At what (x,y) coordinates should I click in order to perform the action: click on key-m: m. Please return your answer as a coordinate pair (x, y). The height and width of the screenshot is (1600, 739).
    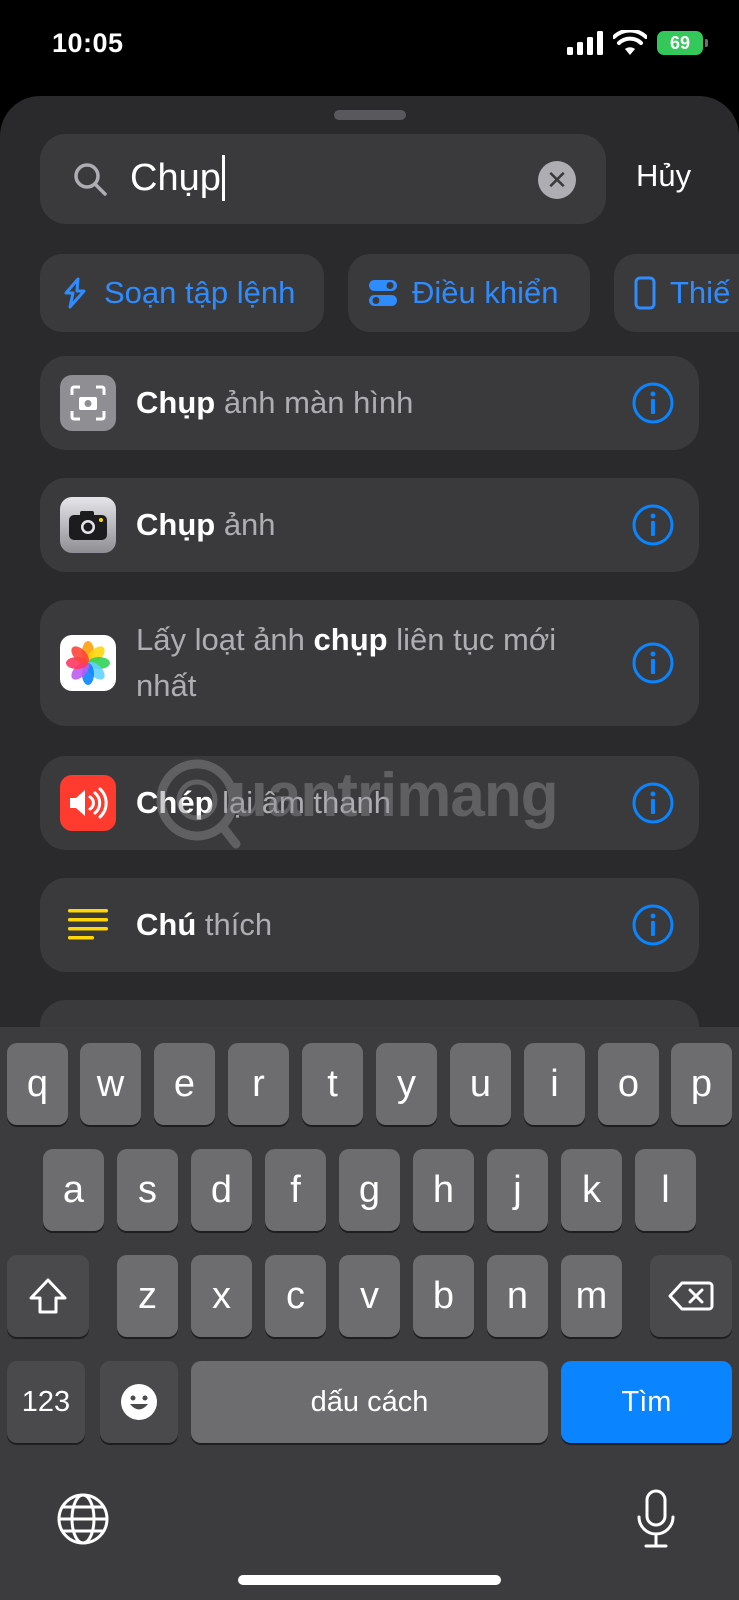
    Looking at the image, I should click on (591, 1296).